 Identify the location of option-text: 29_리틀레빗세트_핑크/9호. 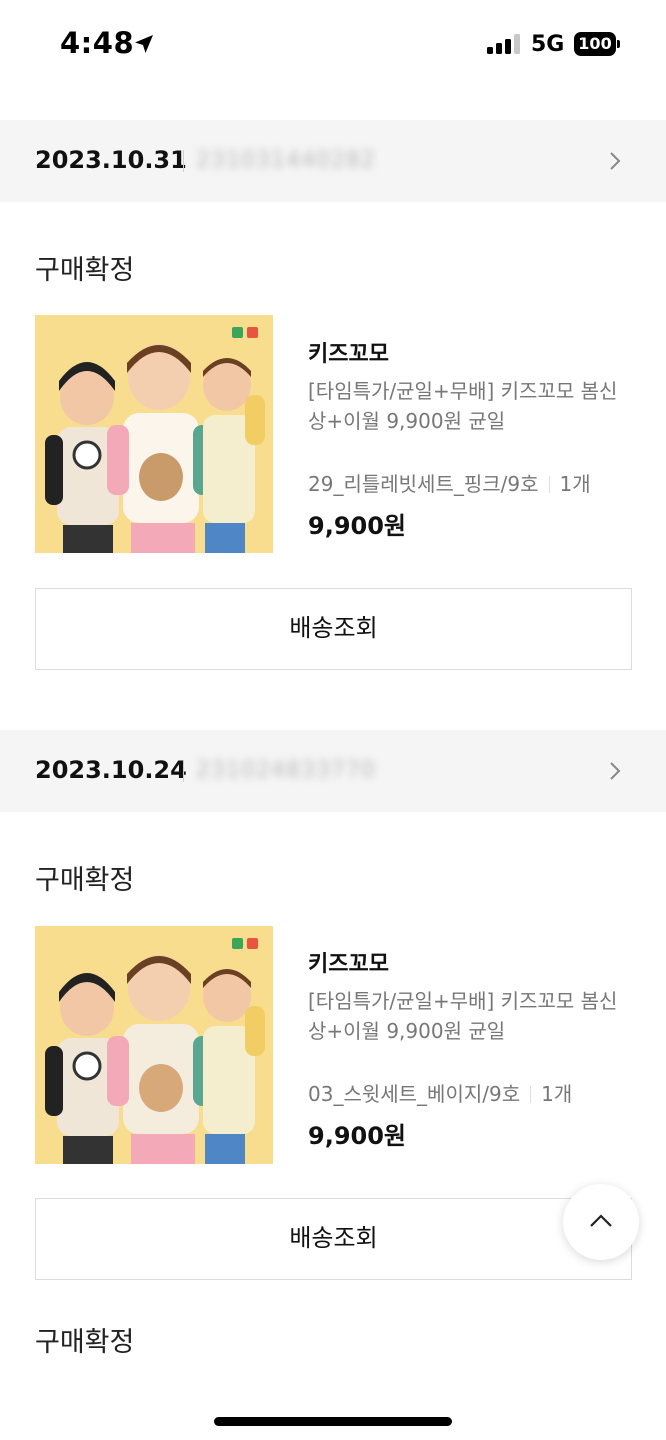
(423, 484).